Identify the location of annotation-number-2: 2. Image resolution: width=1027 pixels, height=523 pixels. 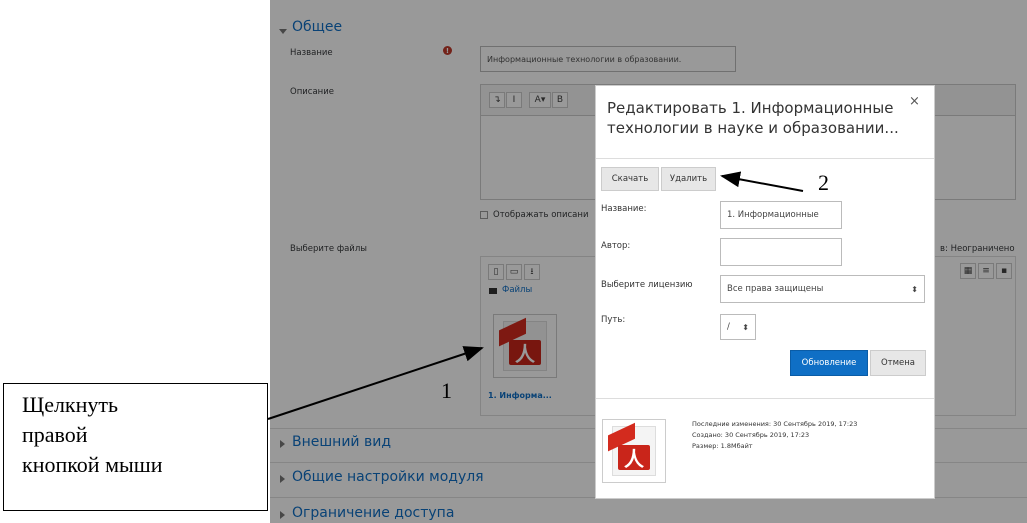
(823, 182).